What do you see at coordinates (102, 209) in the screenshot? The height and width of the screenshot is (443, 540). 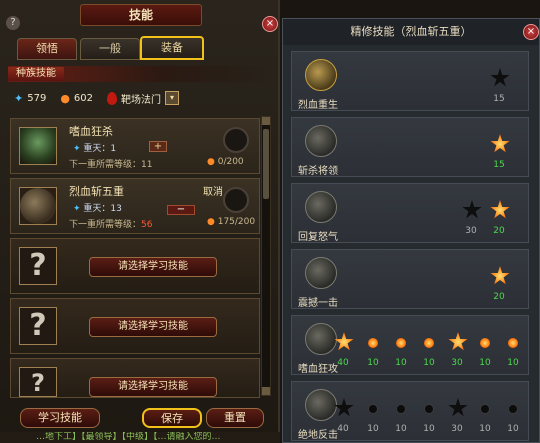 I see `skill-level-text: 重天：13` at bounding box center [102, 209].